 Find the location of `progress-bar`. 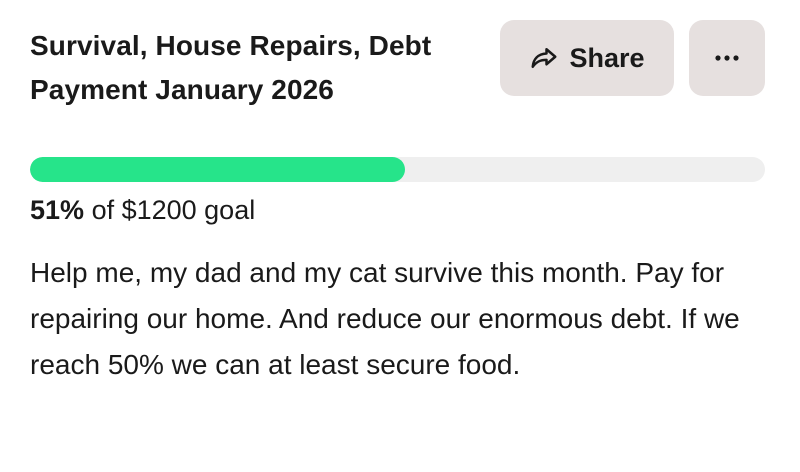

progress-bar is located at coordinates (397, 169).